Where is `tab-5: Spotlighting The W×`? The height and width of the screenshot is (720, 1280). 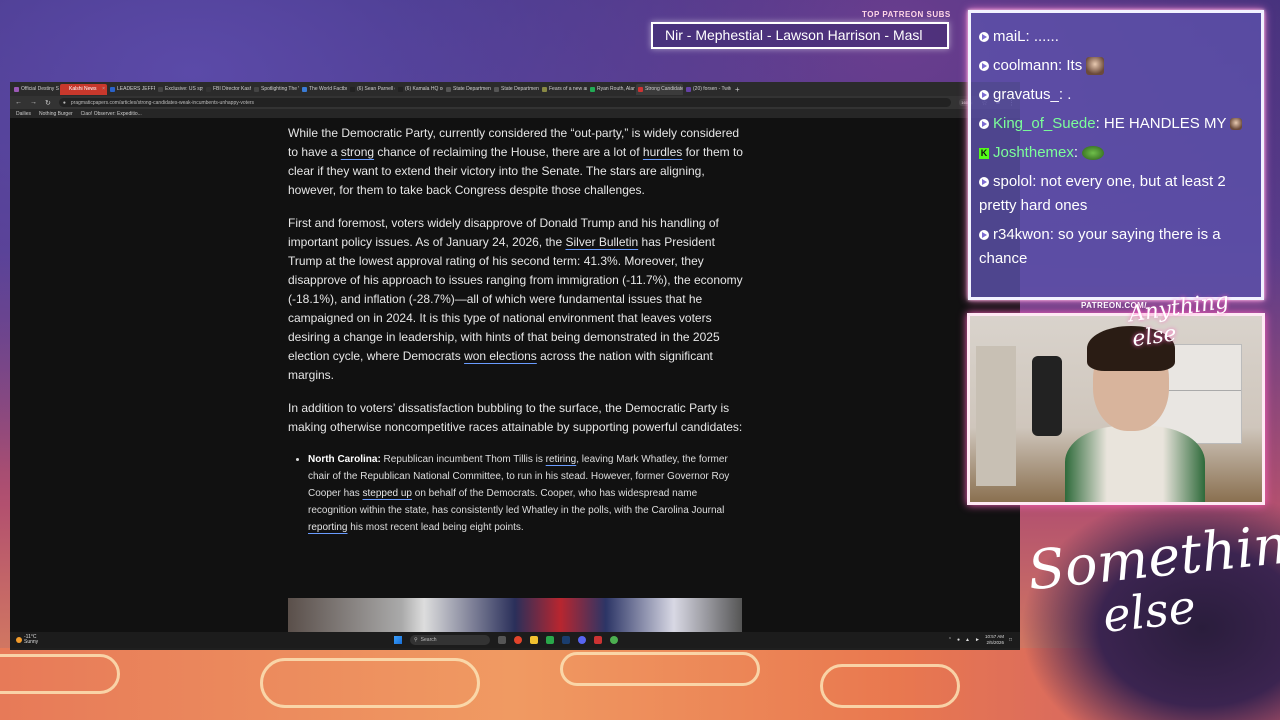
tab-5: Spotlighting The W× is located at coordinates (275, 89).